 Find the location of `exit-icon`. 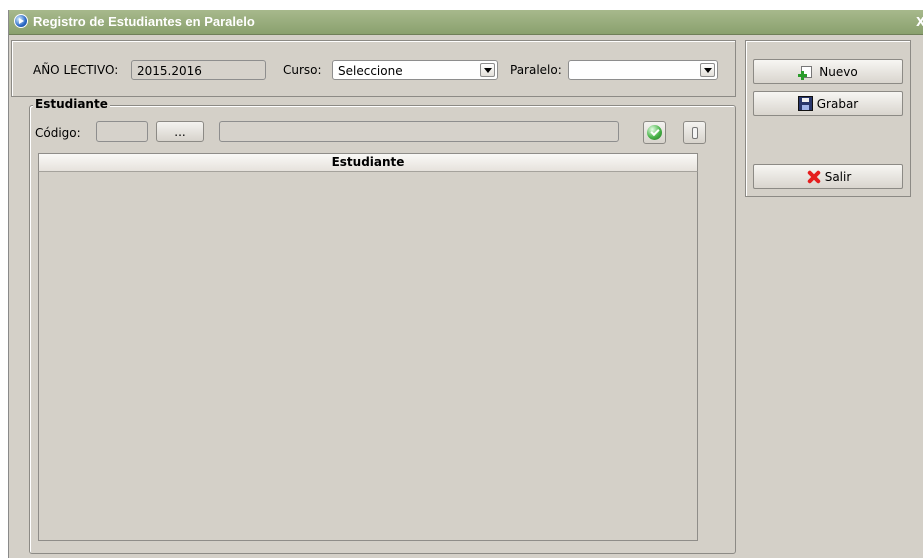

exit-icon is located at coordinates (813, 177).